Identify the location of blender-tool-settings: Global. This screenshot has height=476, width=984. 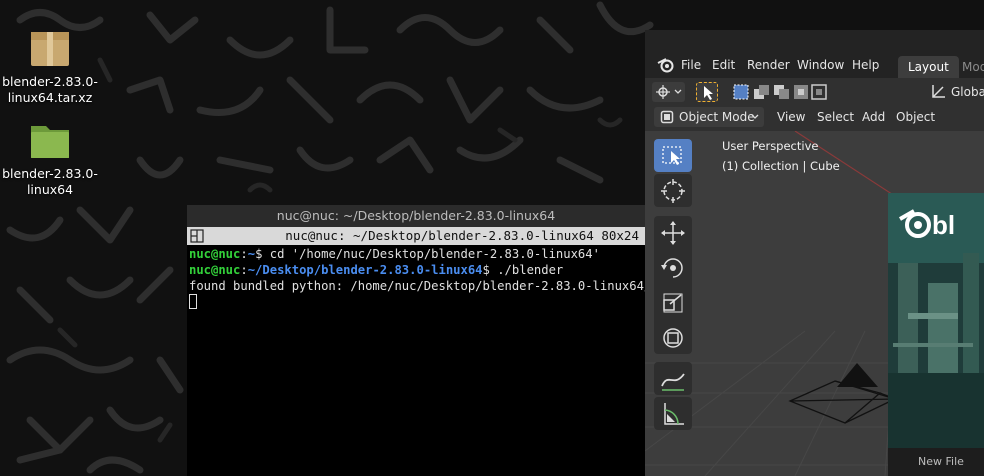
(814, 92).